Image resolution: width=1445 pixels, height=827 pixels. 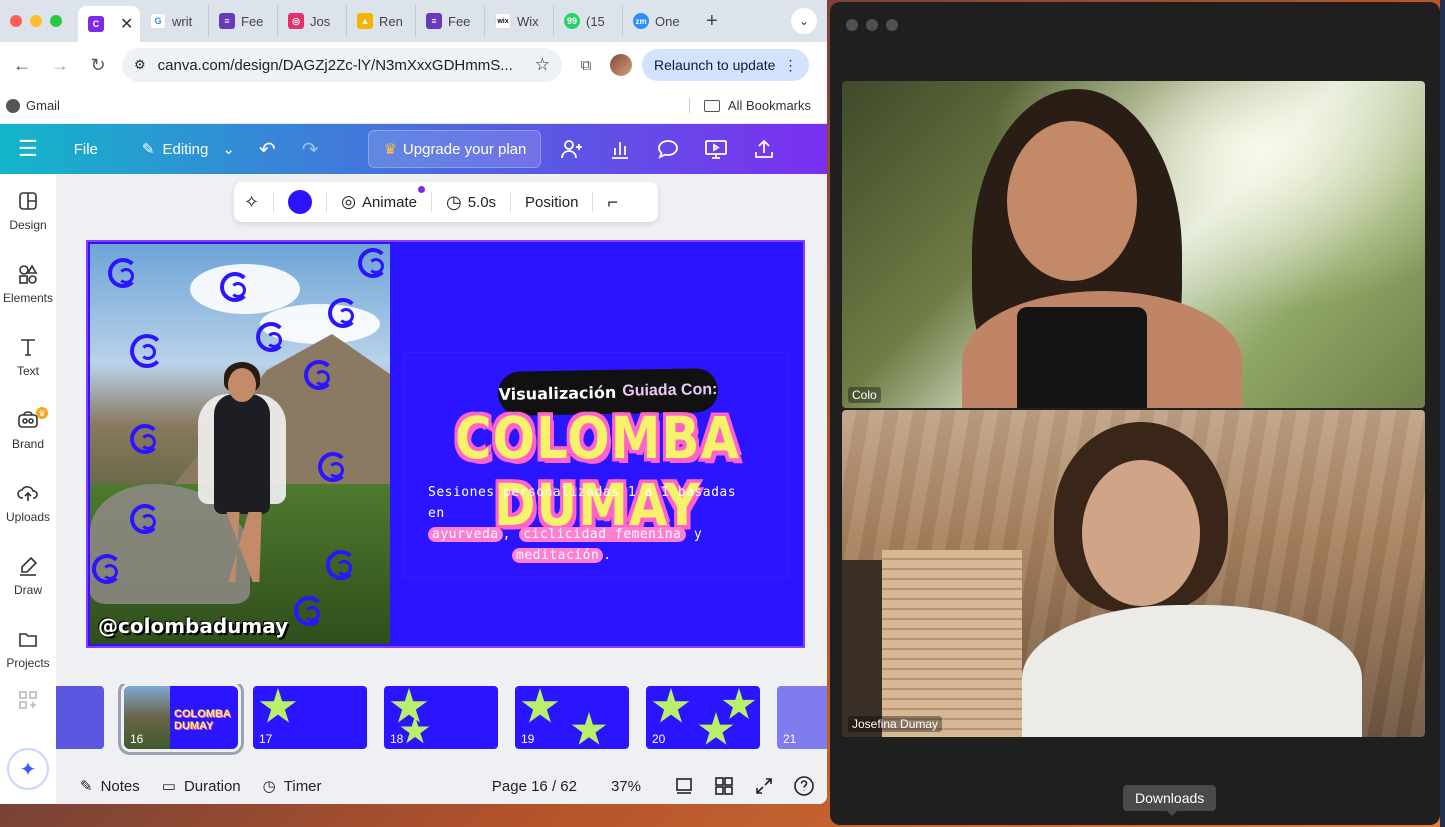 What do you see at coordinates (182, 21) in the screenshot?
I see `tab-label: writ` at bounding box center [182, 21].